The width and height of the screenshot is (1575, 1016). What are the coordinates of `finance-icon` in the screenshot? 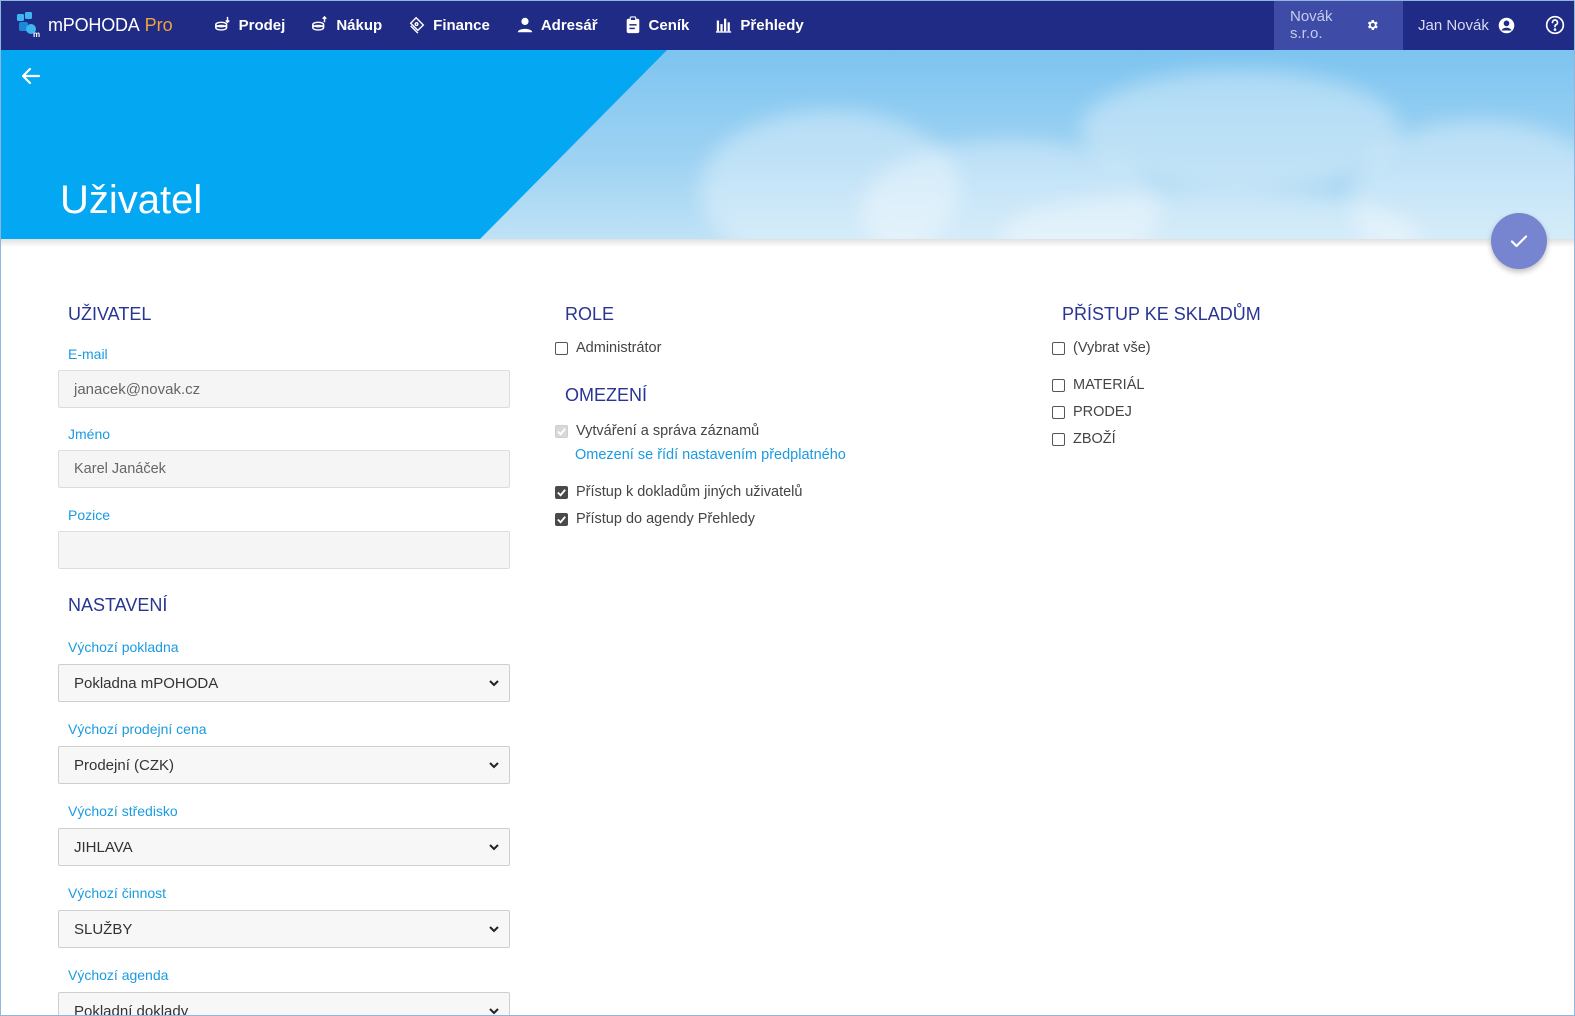 It's located at (417, 25).